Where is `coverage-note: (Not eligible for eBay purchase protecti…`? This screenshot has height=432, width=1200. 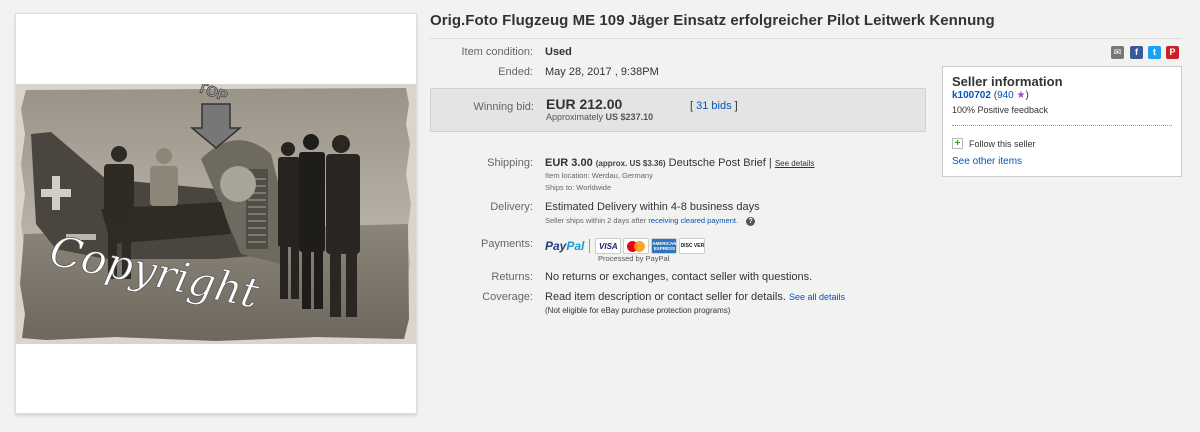
coverage-note: (Not eligible for eBay purchase protecti… is located at coordinates (638, 310).